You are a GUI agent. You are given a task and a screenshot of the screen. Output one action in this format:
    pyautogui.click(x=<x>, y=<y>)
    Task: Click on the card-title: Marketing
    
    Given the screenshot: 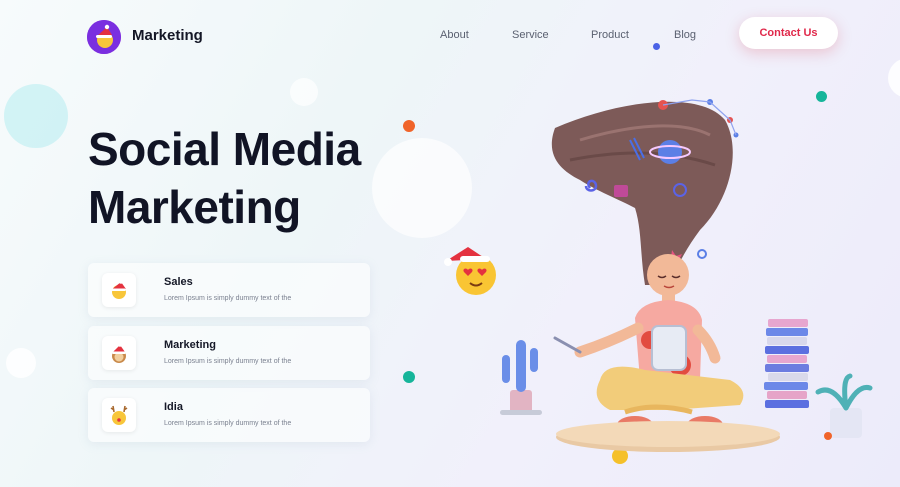 What is the action you would take?
    pyautogui.click(x=190, y=345)
    